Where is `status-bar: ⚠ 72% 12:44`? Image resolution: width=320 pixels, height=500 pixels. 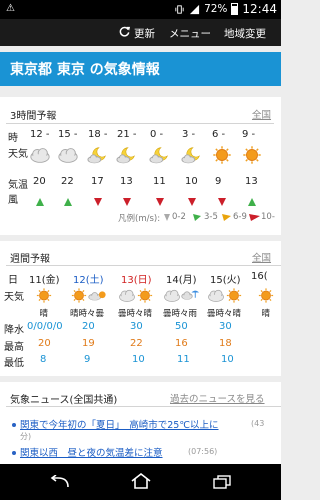 status-bar: ⚠ 72% 12:44 is located at coordinates (140, 9).